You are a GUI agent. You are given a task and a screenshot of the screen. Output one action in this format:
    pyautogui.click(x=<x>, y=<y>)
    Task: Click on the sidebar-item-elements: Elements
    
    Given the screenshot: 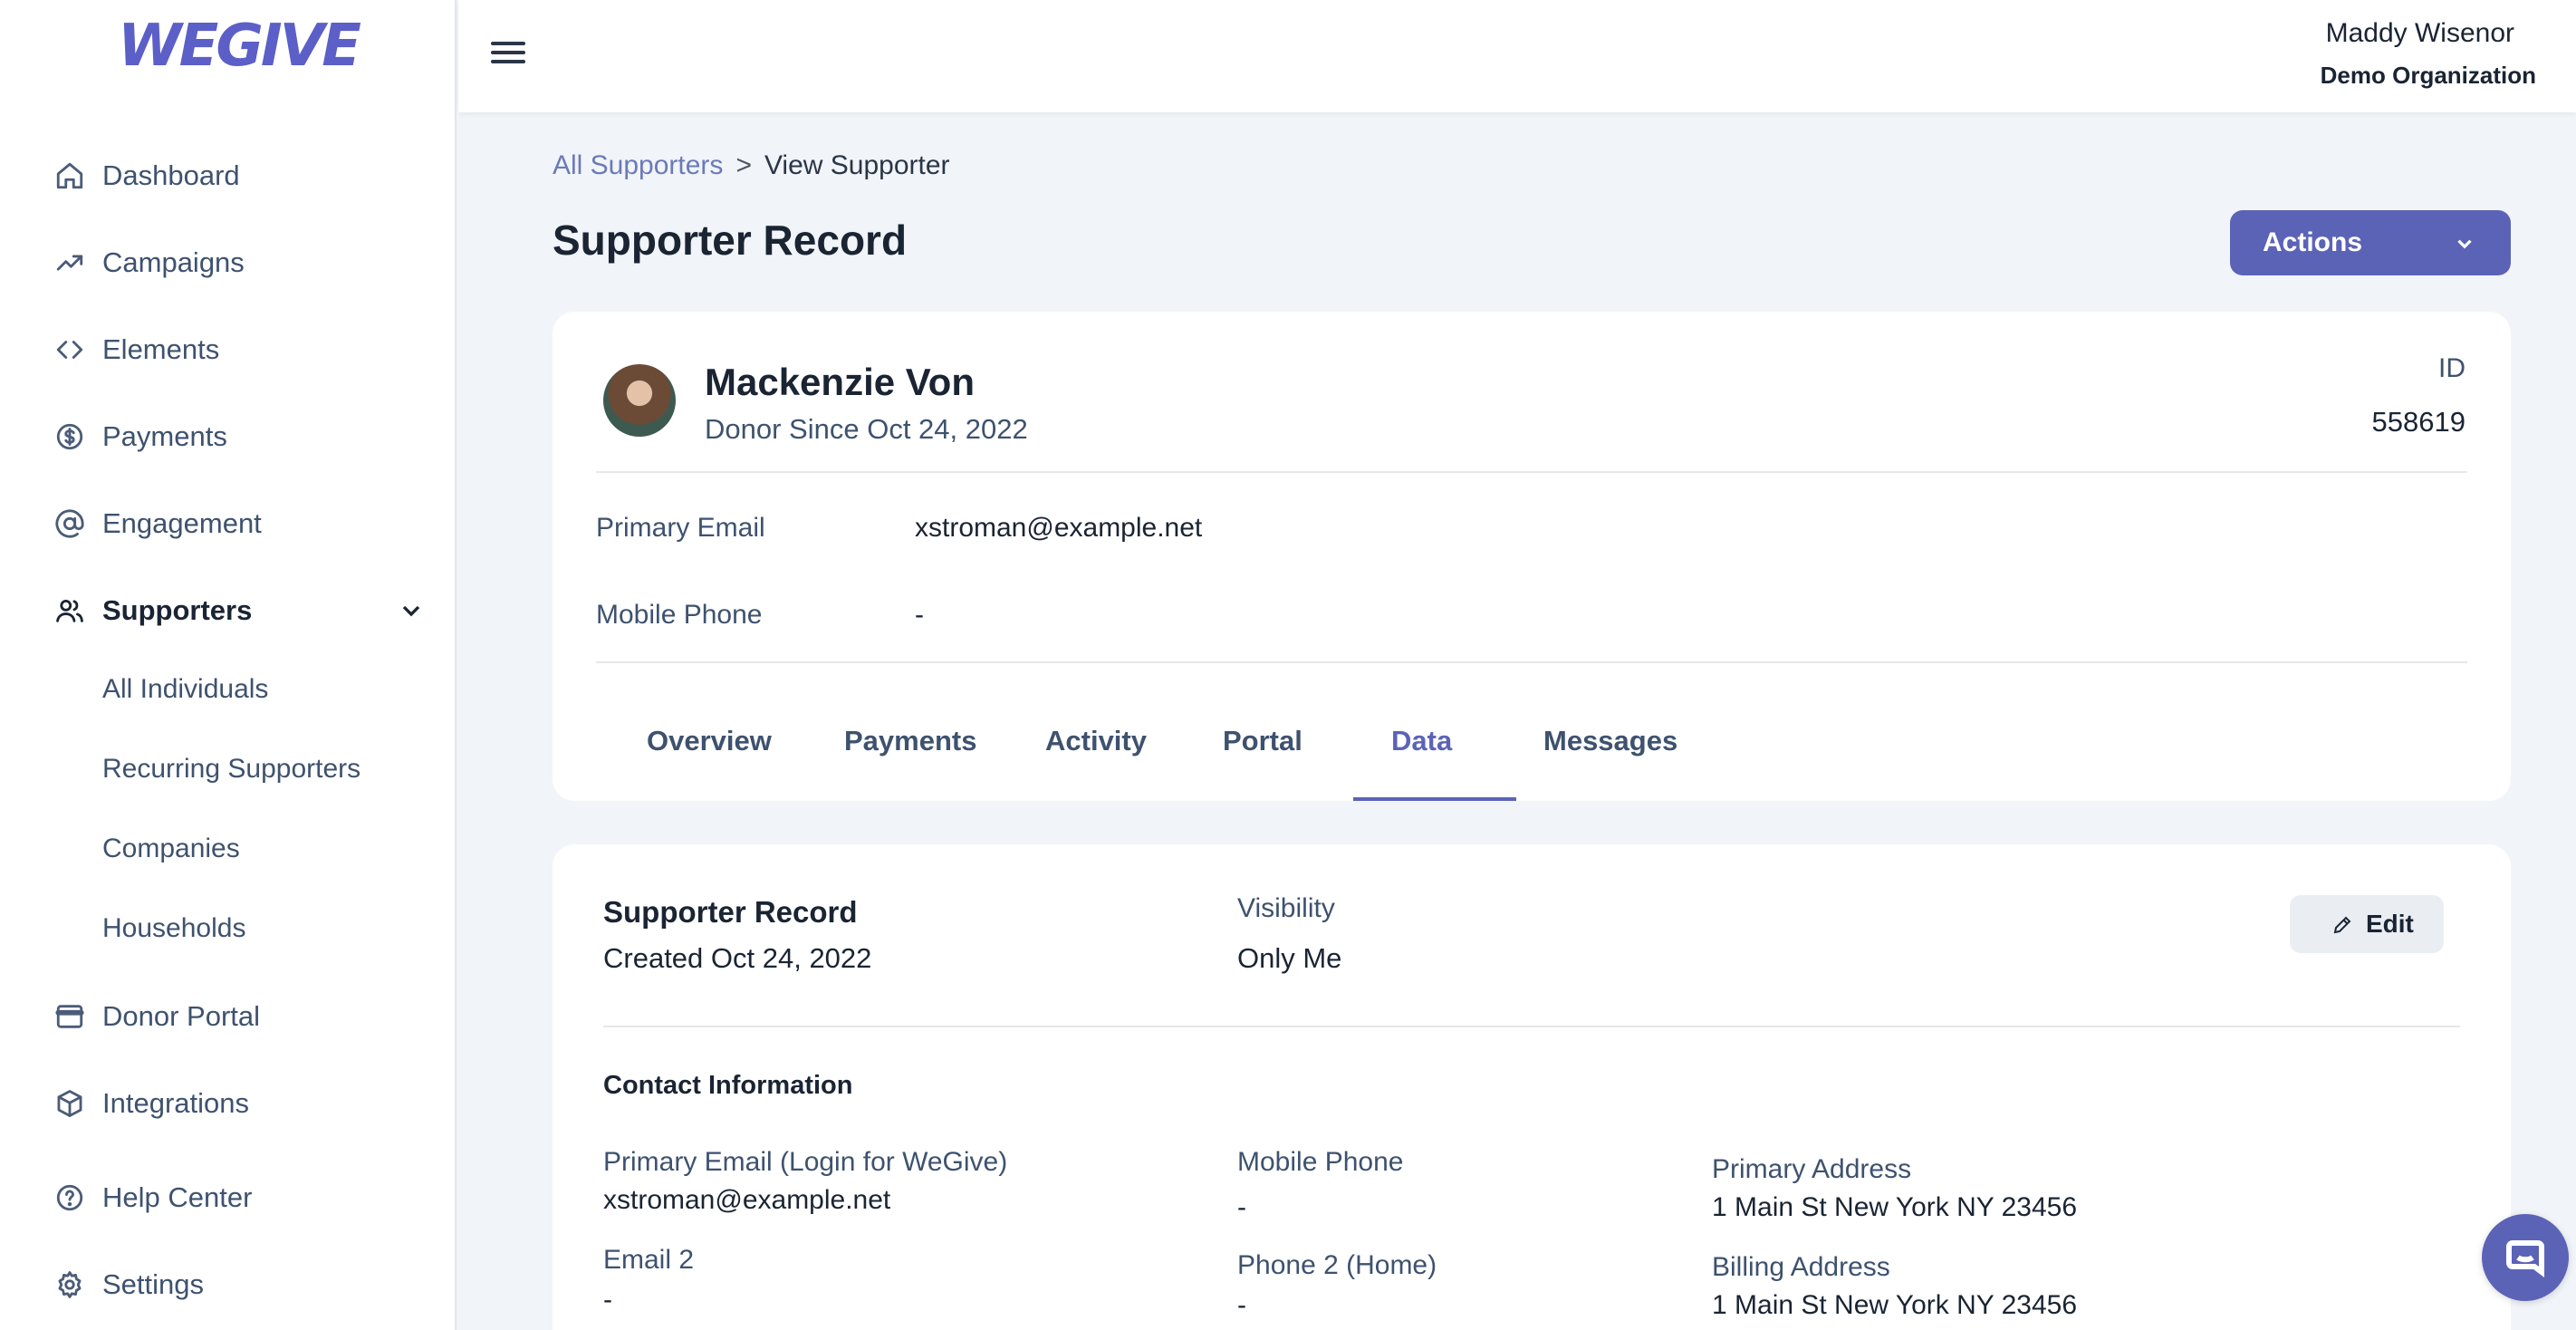 What is the action you would take?
    pyautogui.click(x=228, y=350)
    